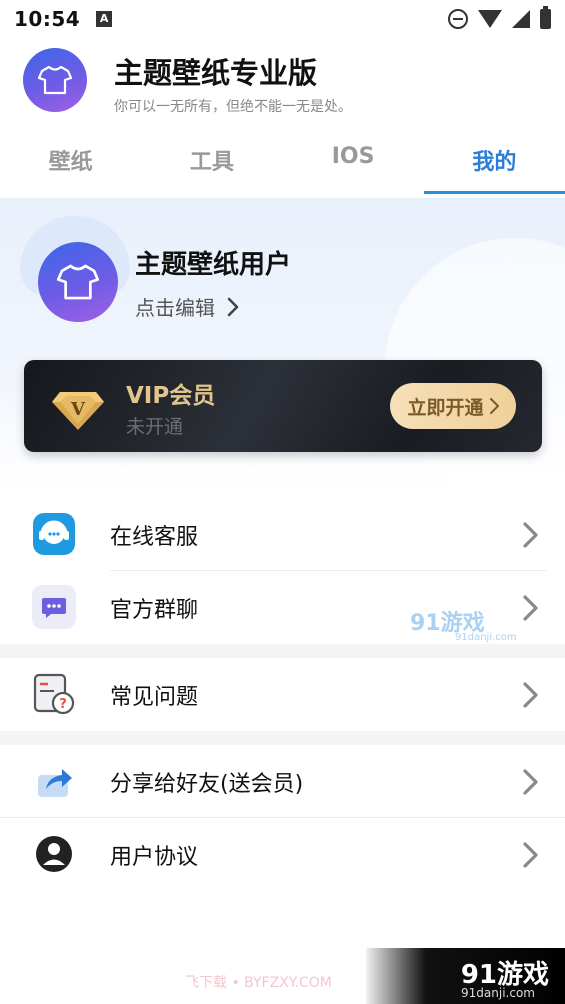  What do you see at coordinates (282, 534) in the screenshot?
I see `menu-item-customer-service: 在线客服` at bounding box center [282, 534].